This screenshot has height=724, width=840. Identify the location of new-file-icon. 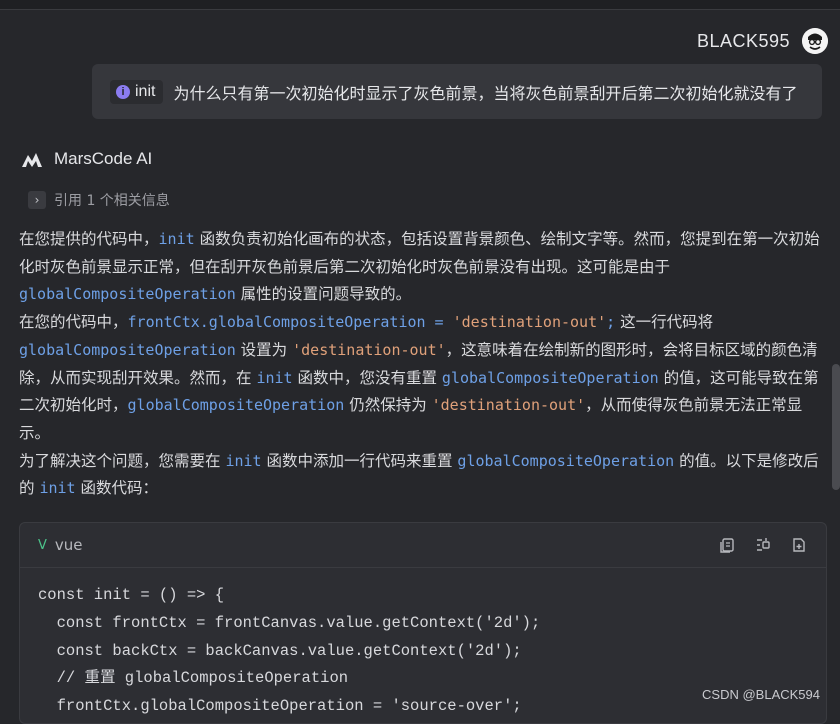
(799, 545).